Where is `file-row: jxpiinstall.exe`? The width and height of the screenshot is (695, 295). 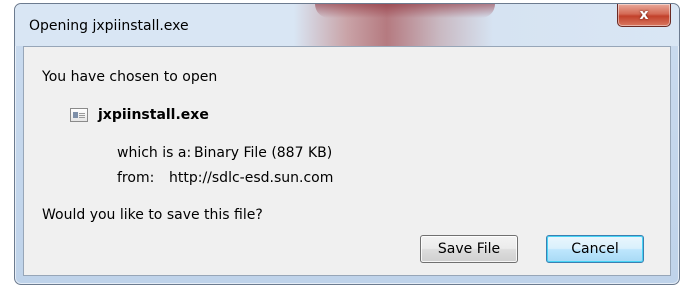
file-row: jxpiinstall.exe is located at coordinates (139, 115).